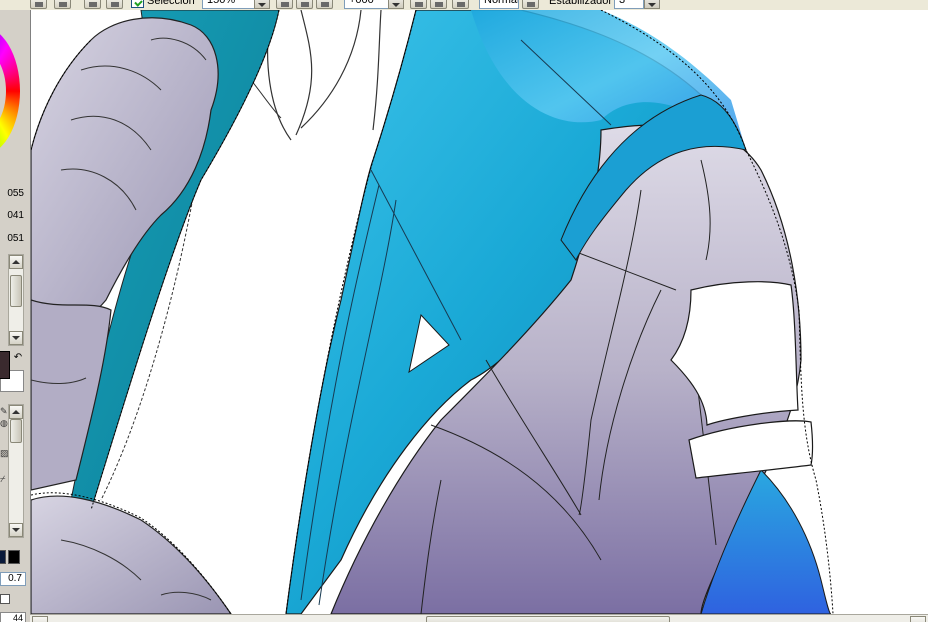 Image resolution: width=928 pixels, height=622 pixels. What do you see at coordinates (304, 4) in the screenshot?
I see `zoom-in-icon` at bounding box center [304, 4].